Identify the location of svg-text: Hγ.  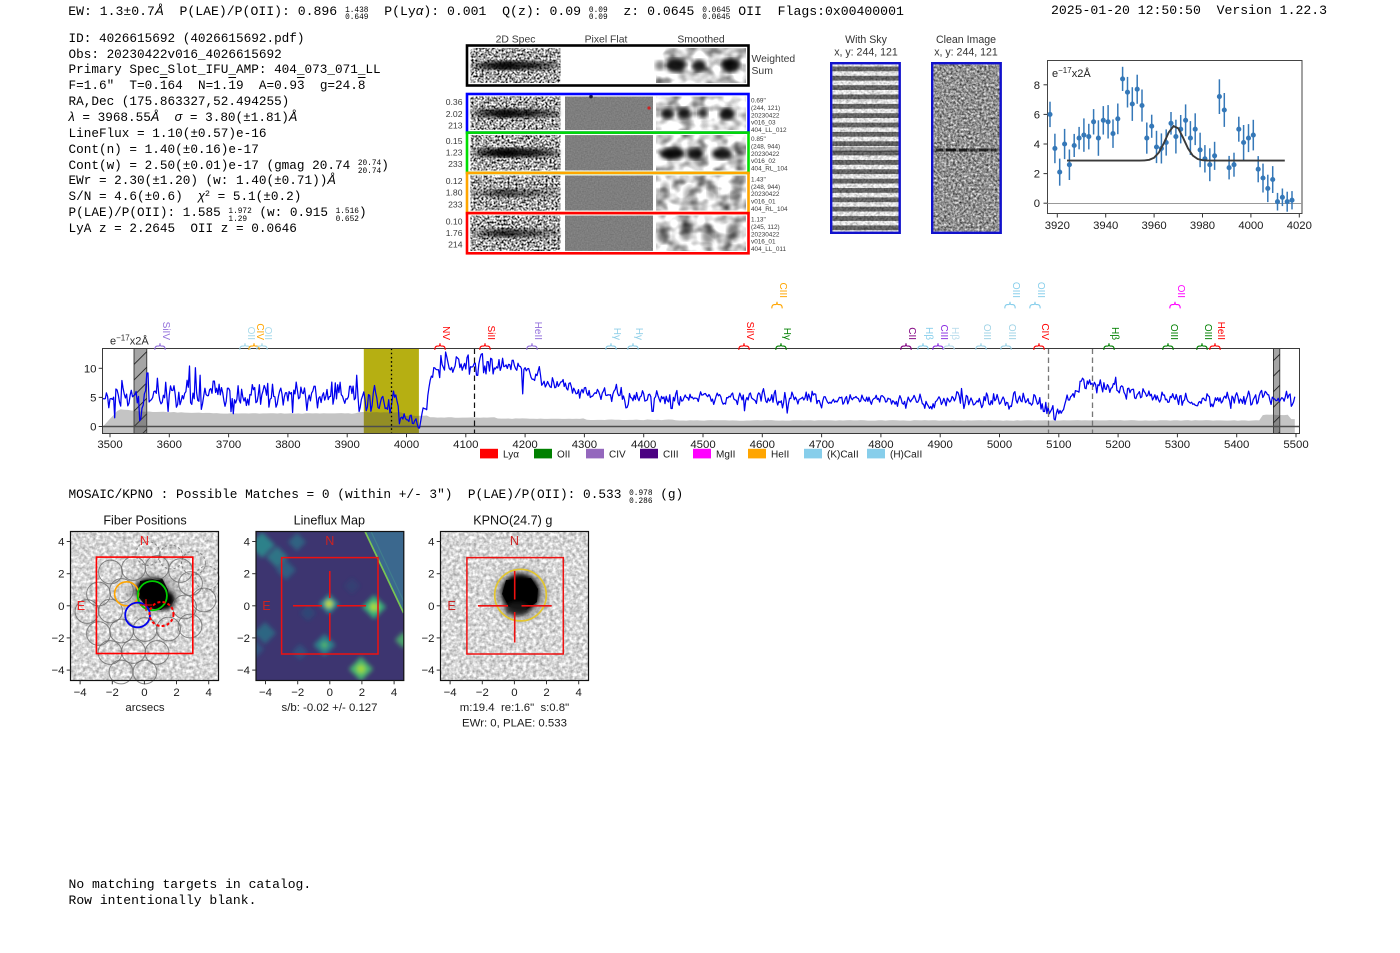
(616, 334).